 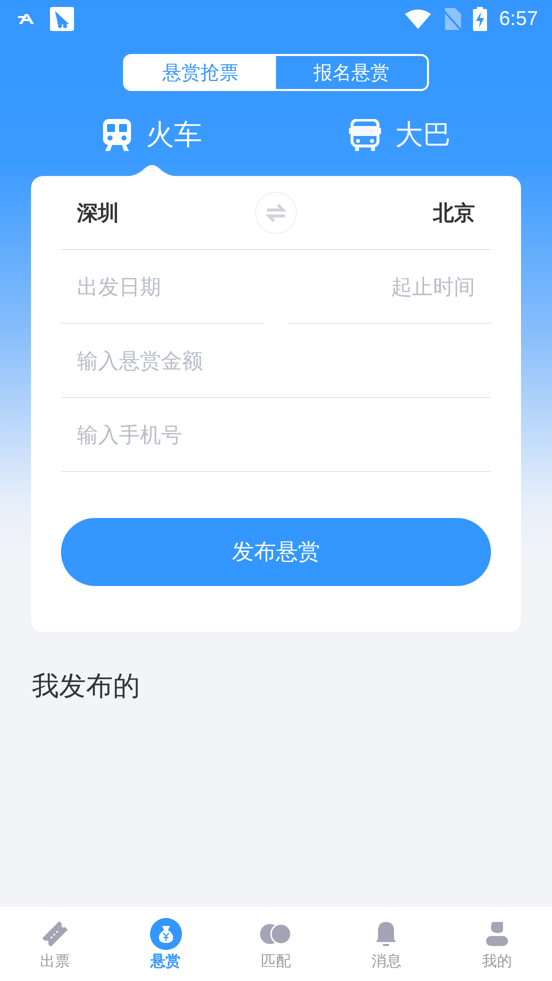 I want to click on nav-tab: 悬赏, so click(x=165, y=944).